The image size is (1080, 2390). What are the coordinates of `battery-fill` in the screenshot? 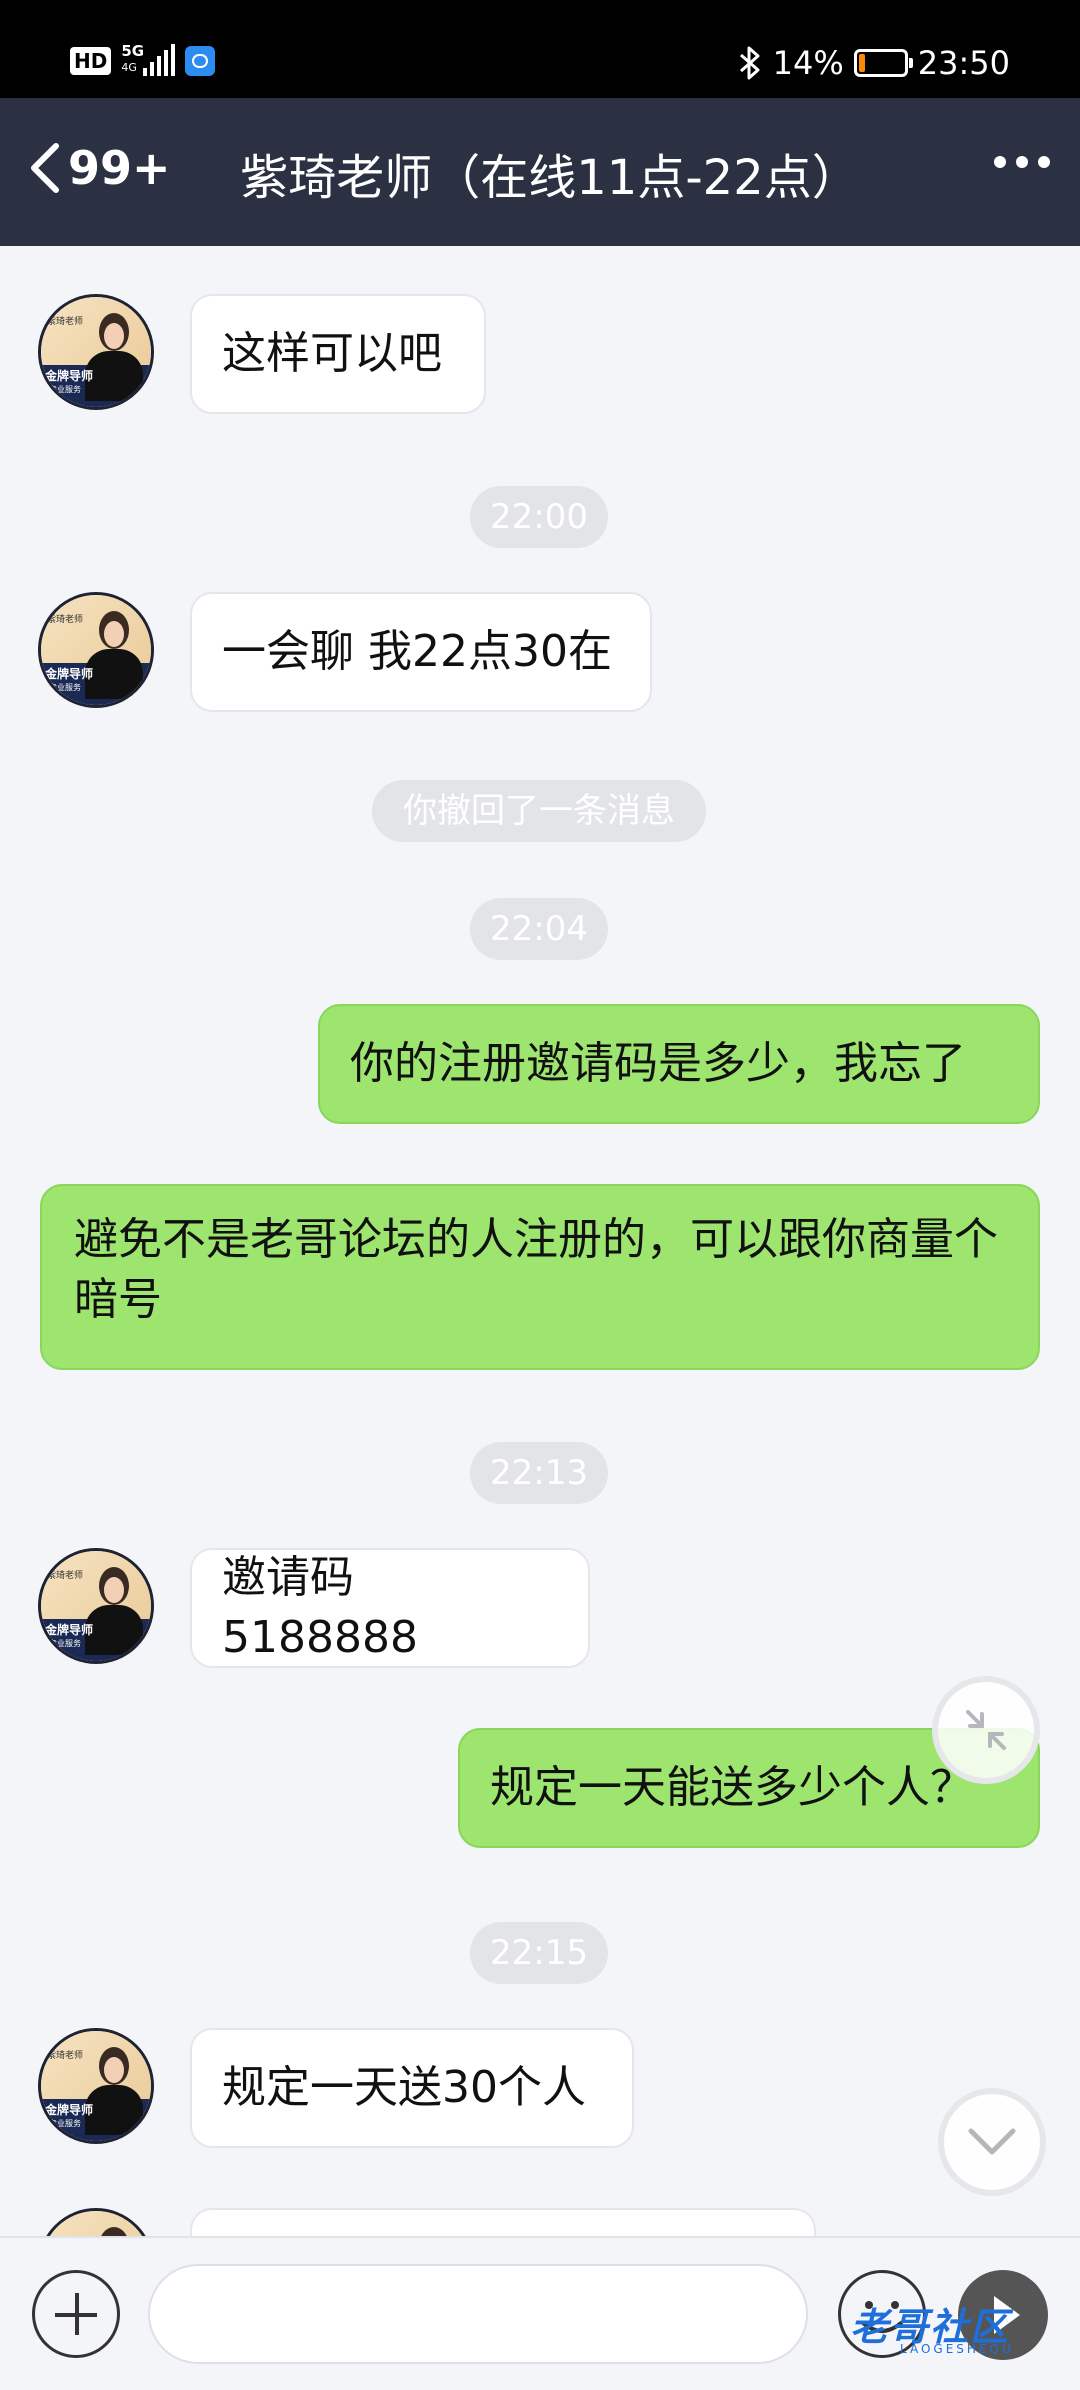 It's located at (861, 63).